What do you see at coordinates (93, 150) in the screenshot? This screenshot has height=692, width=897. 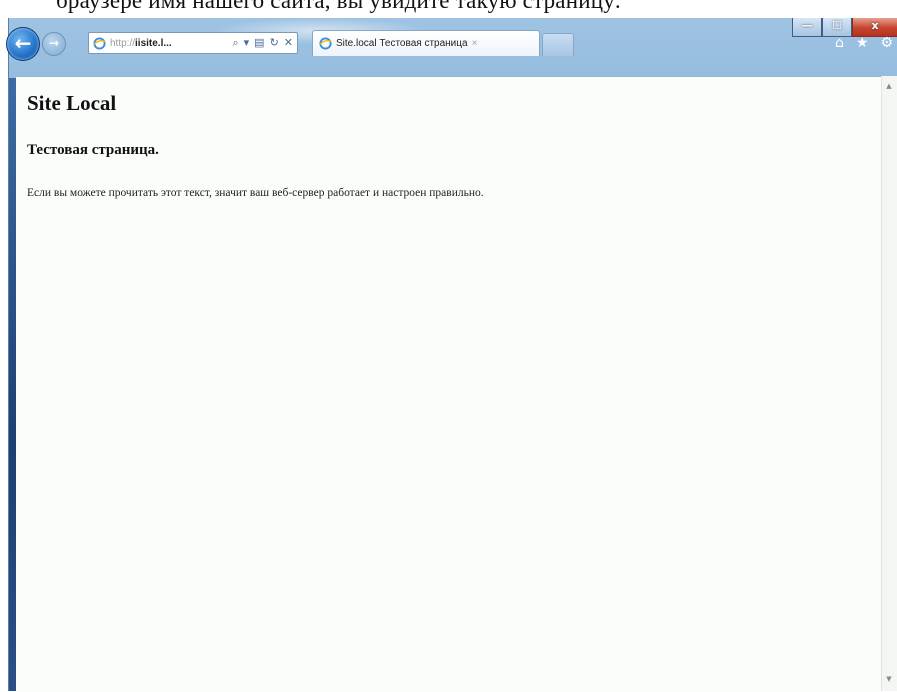 I see `page-subtitle: Тестовая страница.` at bounding box center [93, 150].